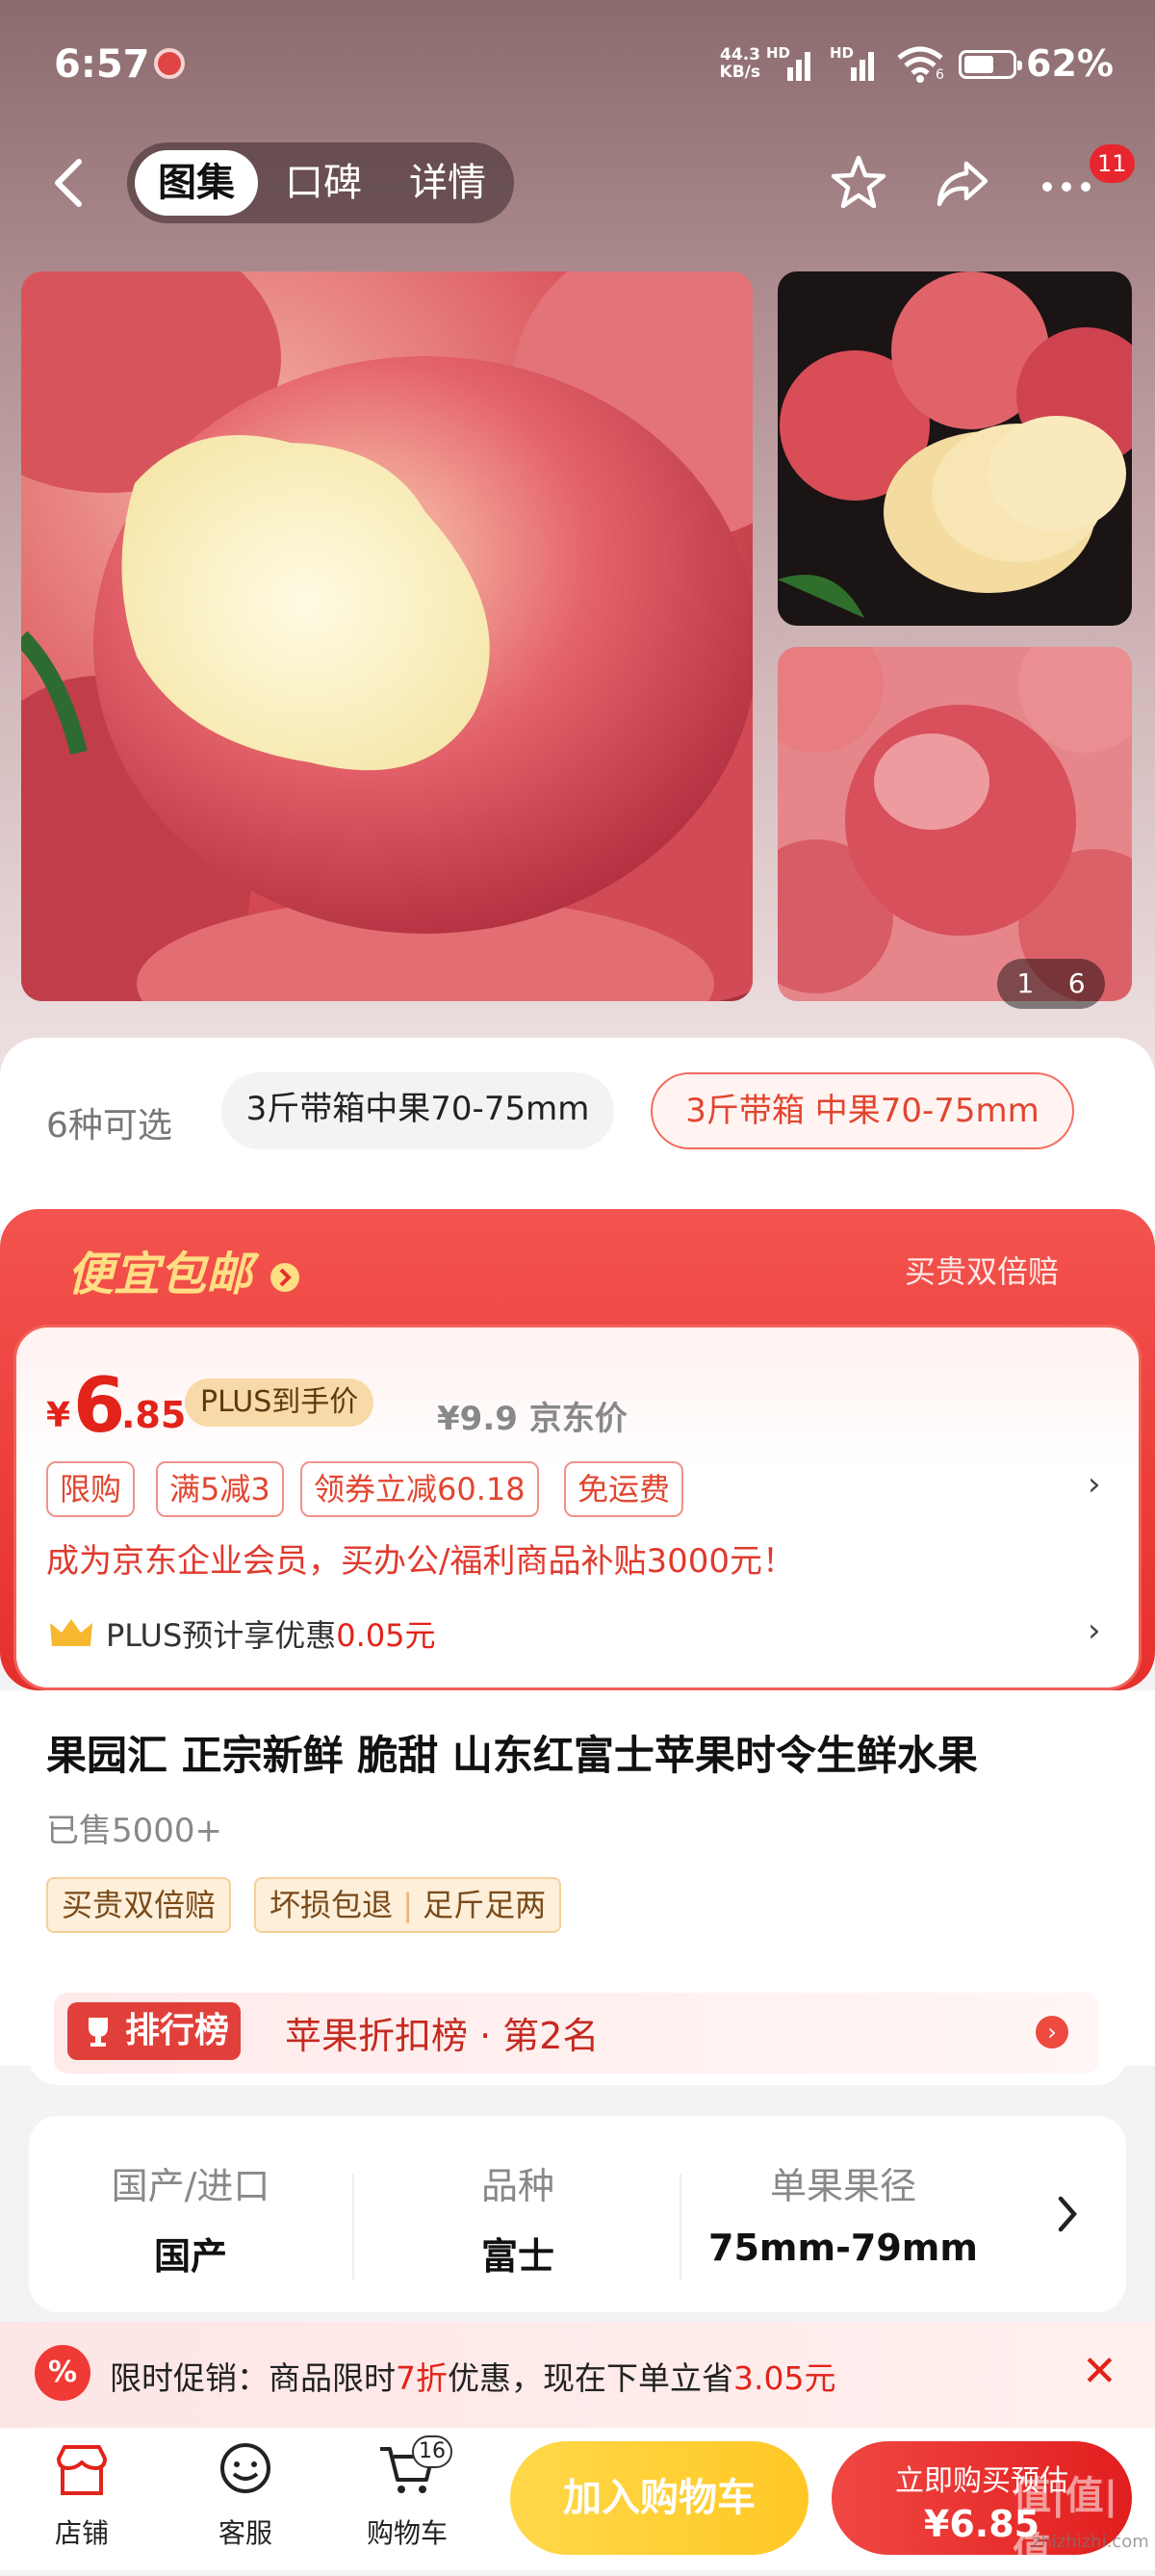 The width and height of the screenshot is (1155, 2576). Describe the element at coordinates (1066, 183) in the screenshot. I see `more-icon` at that location.